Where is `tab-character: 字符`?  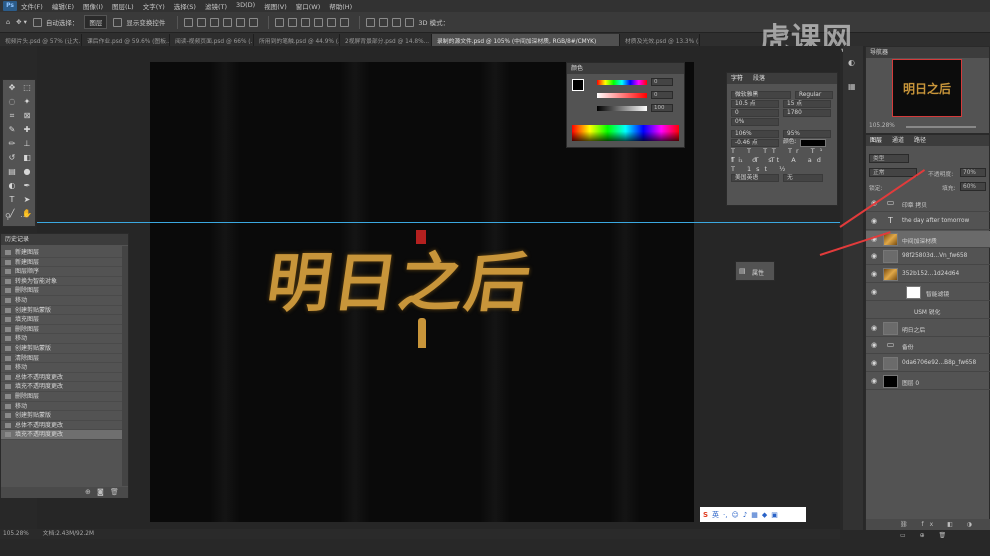
tab-character: 字符 is located at coordinates (737, 78).